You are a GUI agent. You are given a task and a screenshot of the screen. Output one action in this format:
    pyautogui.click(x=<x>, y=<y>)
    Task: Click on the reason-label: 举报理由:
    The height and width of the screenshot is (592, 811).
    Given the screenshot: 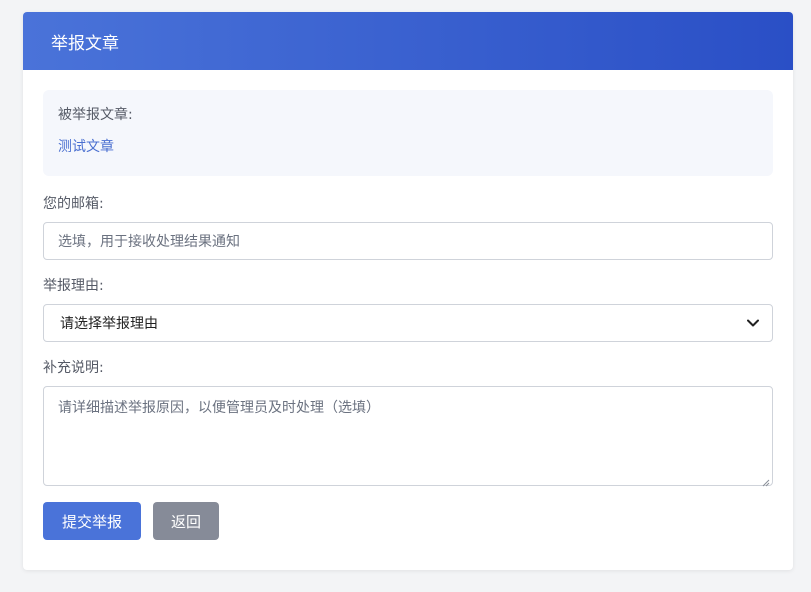 What is the action you would take?
    pyautogui.click(x=73, y=286)
    